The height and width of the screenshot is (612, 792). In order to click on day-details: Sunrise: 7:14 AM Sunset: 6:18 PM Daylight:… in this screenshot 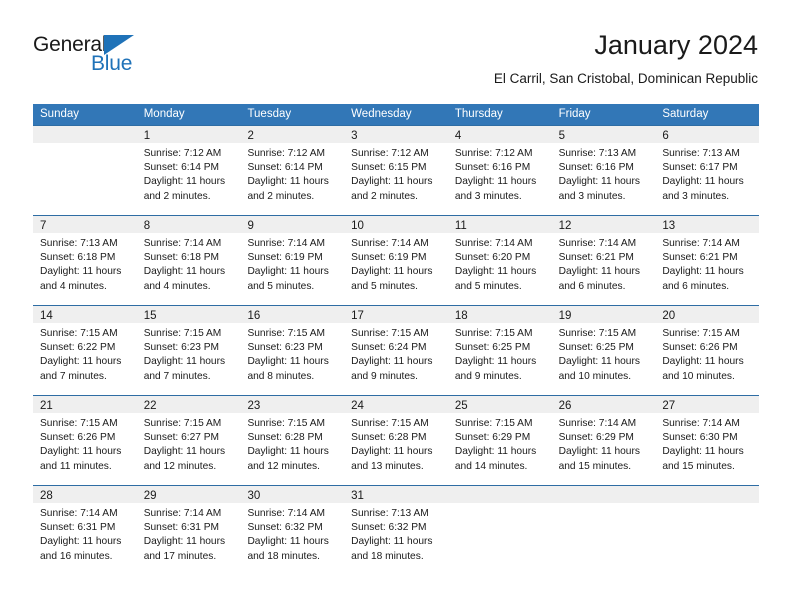, I will do `click(189, 263)`.